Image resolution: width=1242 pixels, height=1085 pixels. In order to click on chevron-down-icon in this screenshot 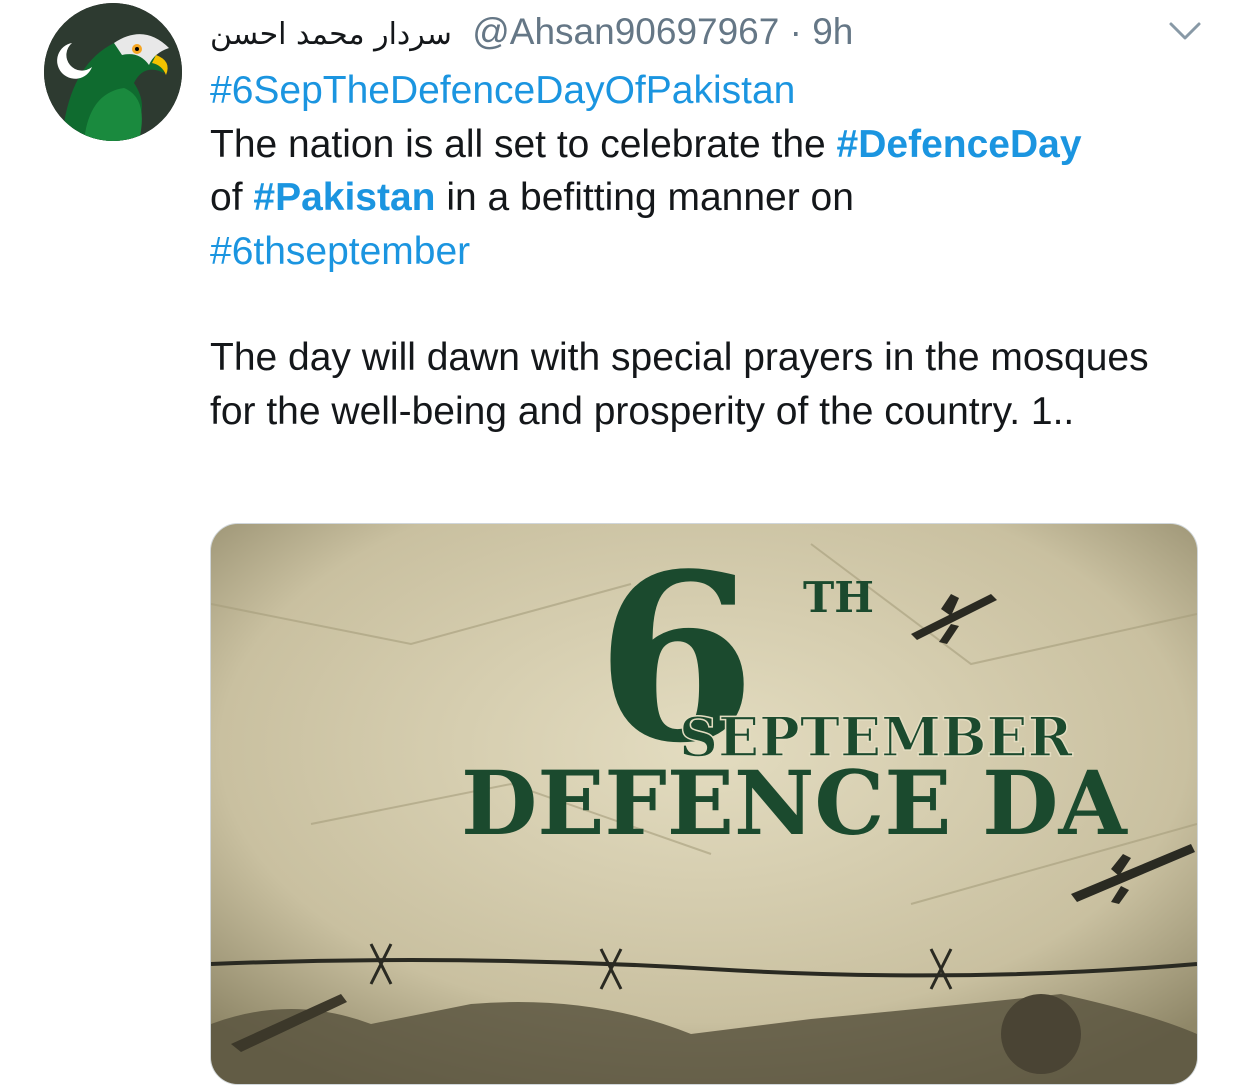, I will do `click(1185, 31)`.